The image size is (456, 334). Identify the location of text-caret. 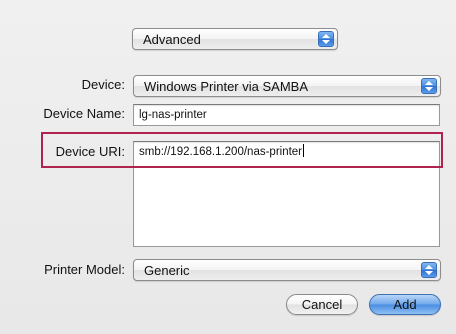
(304, 150).